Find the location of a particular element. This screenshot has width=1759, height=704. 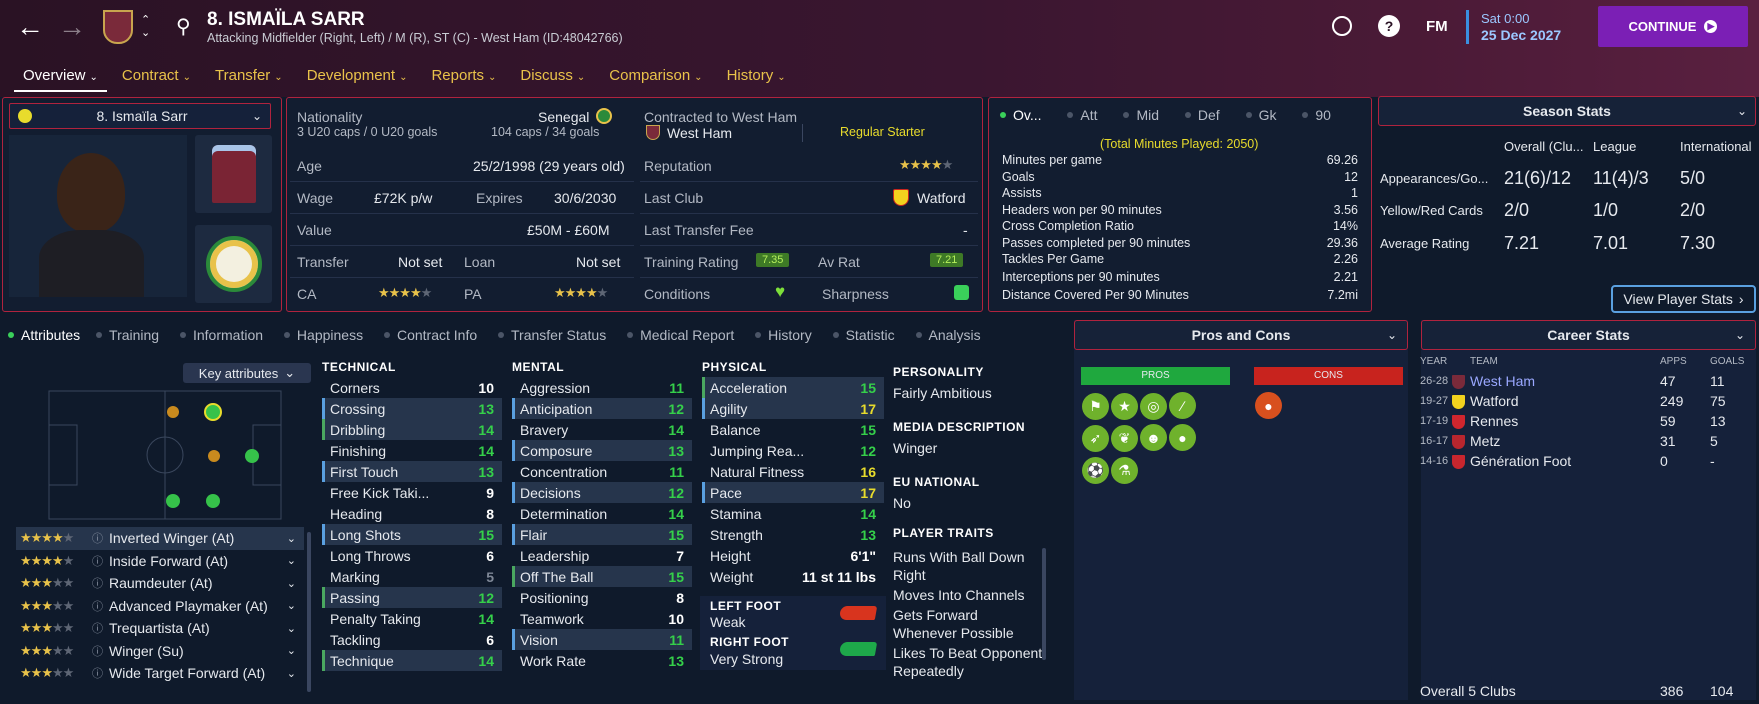

lastclub-value: Watford is located at coordinates (941, 198).